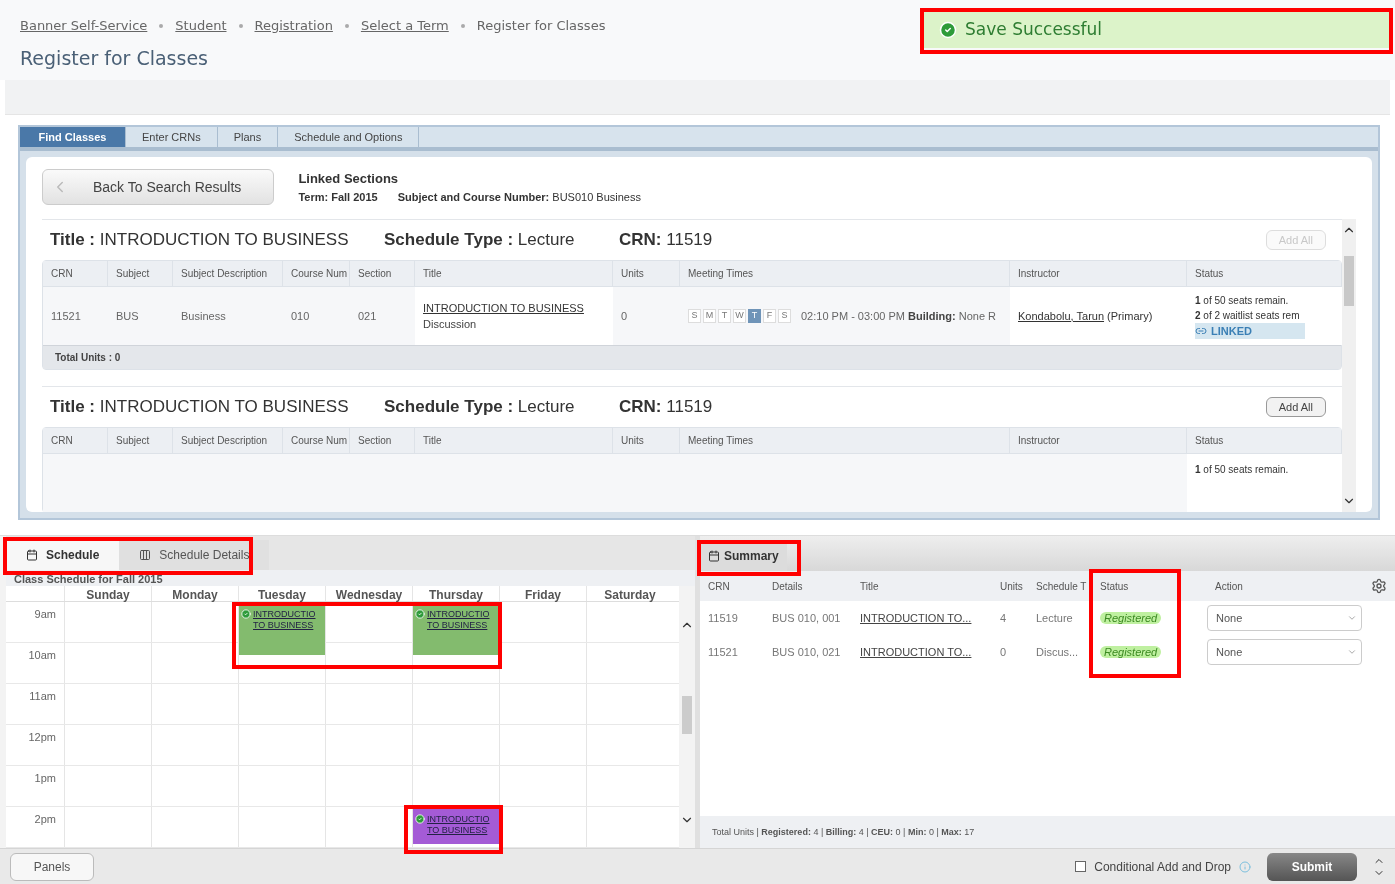 The height and width of the screenshot is (884, 1395). I want to click on day-header: Saturday, so click(629, 593).